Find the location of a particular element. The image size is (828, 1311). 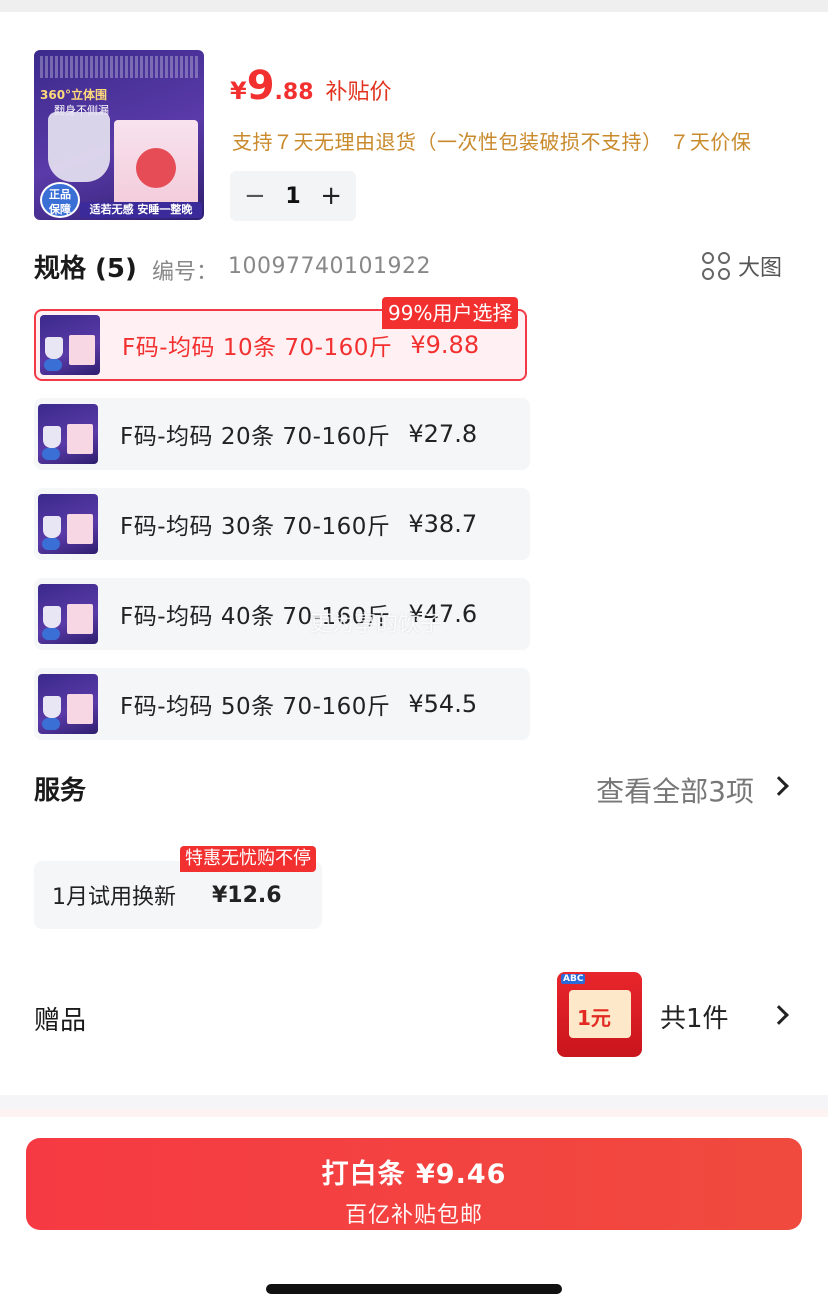

gift-count: 共1件 is located at coordinates (694, 1016).